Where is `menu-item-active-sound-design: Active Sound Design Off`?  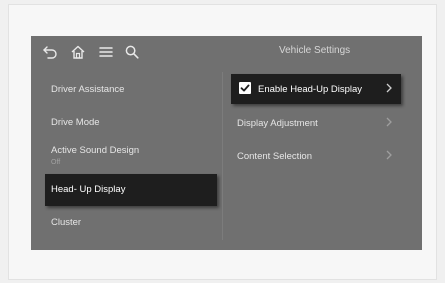 menu-item-active-sound-design: Active Sound Design Off is located at coordinates (131, 155).